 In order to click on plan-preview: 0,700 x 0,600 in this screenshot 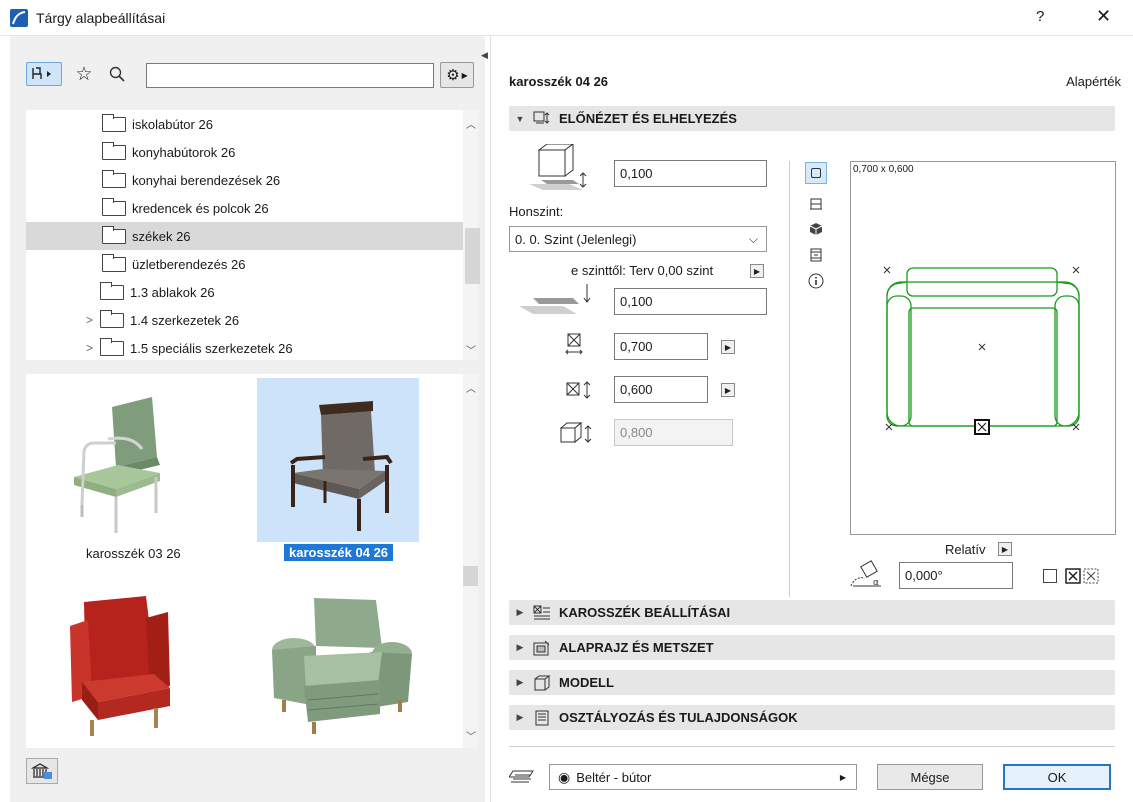, I will do `click(983, 348)`.